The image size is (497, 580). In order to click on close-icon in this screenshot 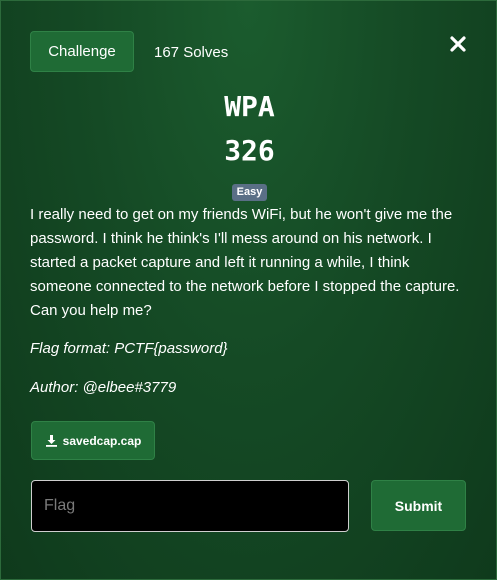, I will do `click(458, 44)`.